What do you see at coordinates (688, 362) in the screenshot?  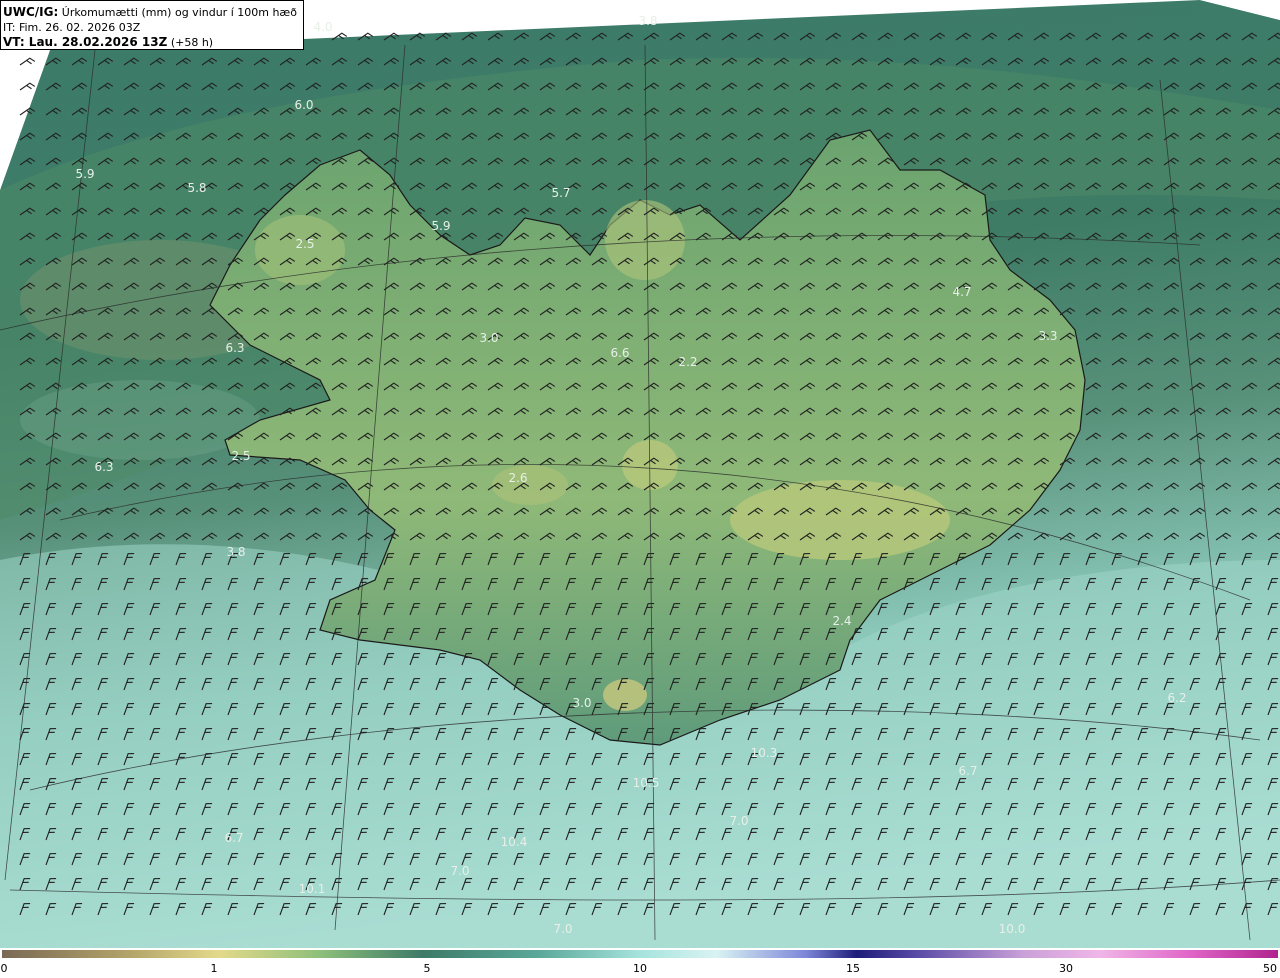 I see `precip-value-label: 2.2` at bounding box center [688, 362].